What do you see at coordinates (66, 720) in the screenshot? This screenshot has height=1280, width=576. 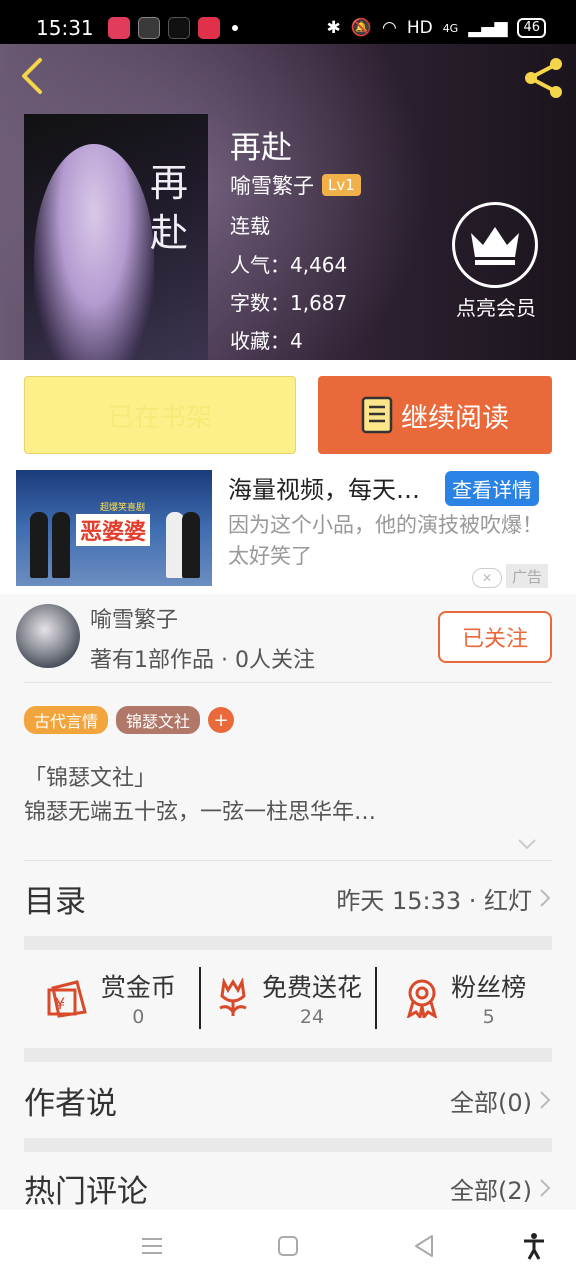 I see `tag-genre: 古代言情` at bounding box center [66, 720].